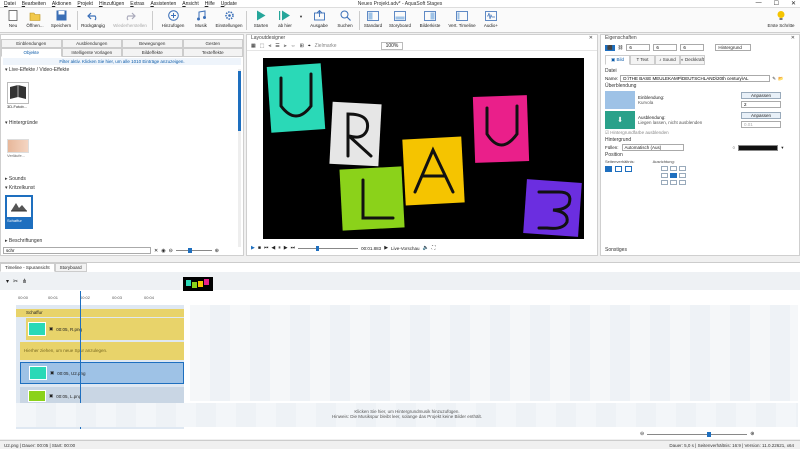 The image size is (800, 449). Describe the element at coordinates (269, 46) in the screenshot. I see `align-left-icon: ⫷` at that location.